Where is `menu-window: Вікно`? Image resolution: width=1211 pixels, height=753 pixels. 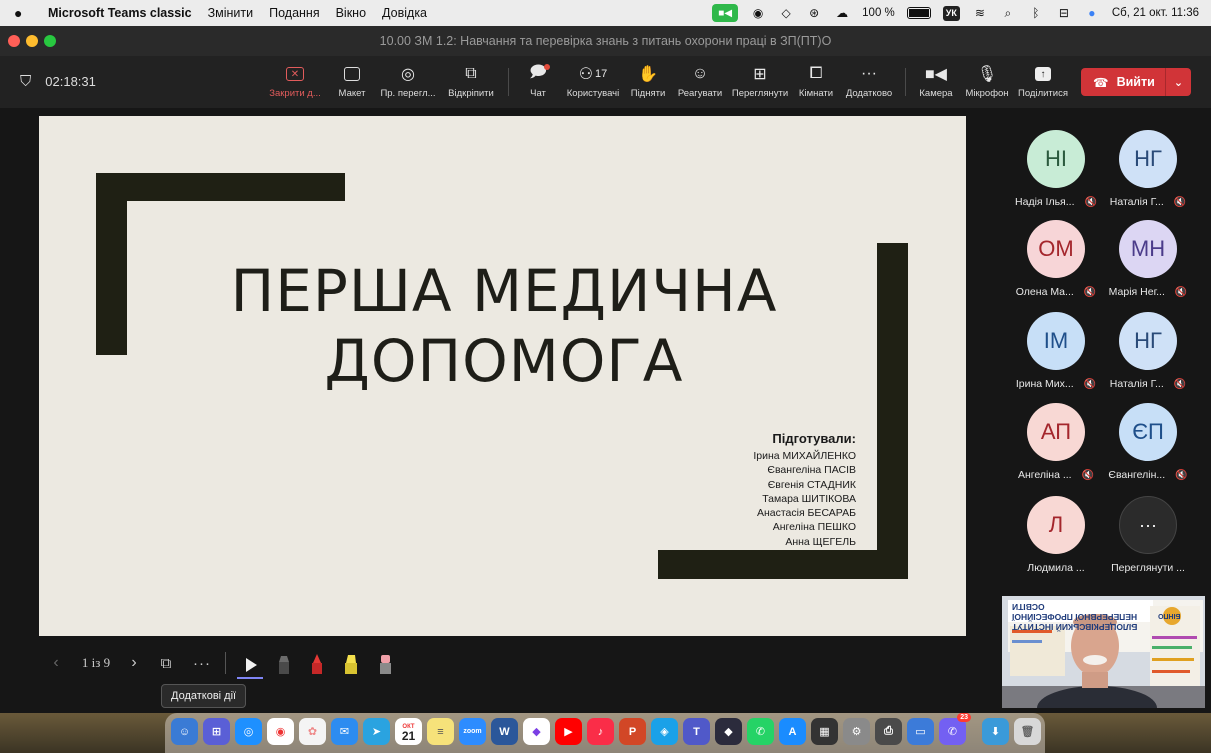 menu-window: Вікно is located at coordinates (351, 13).